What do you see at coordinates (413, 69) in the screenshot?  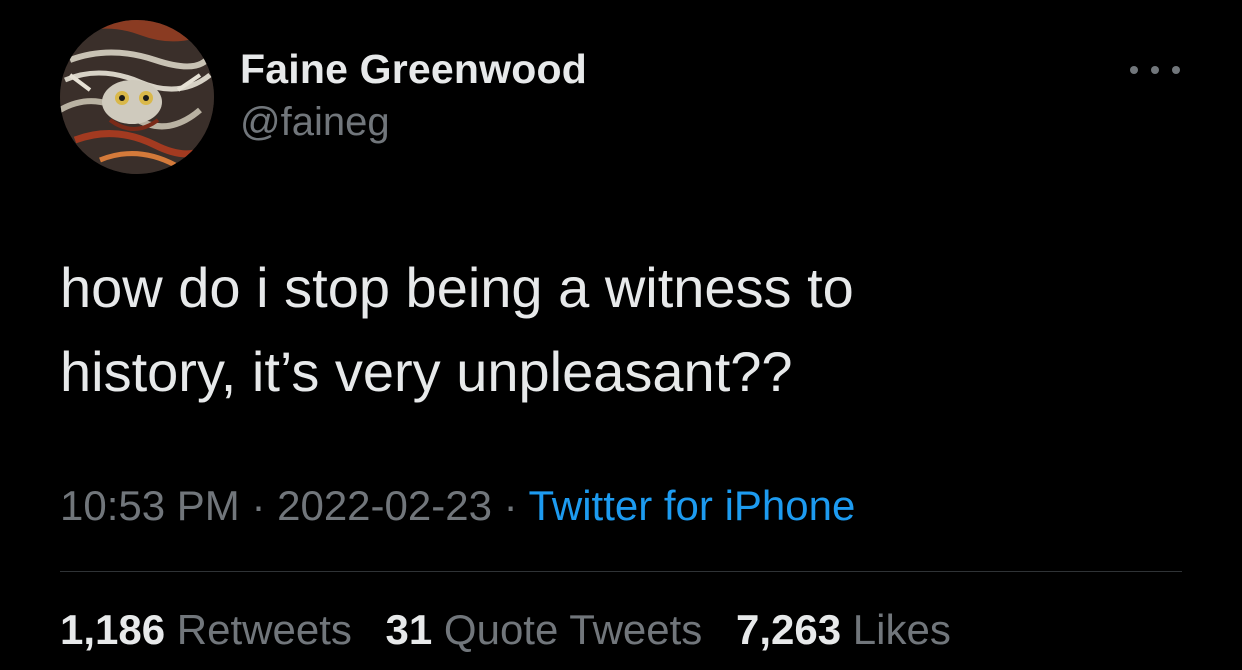 I see `author-display-name: Faine Greenwood` at bounding box center [413, 69].